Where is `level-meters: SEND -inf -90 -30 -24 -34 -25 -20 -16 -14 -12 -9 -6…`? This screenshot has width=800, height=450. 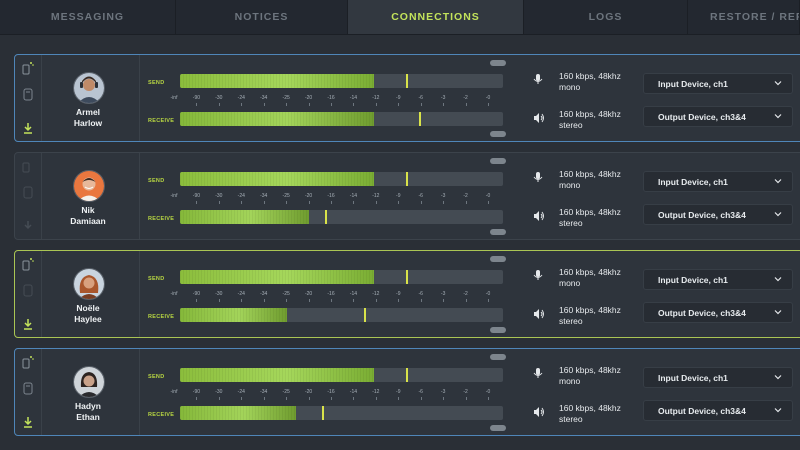 level-meters: SEND -inf -90 -30 -24 -34 -25 -20 -16 -14 -12 -9 -6… is located at coordinates (336, 392).